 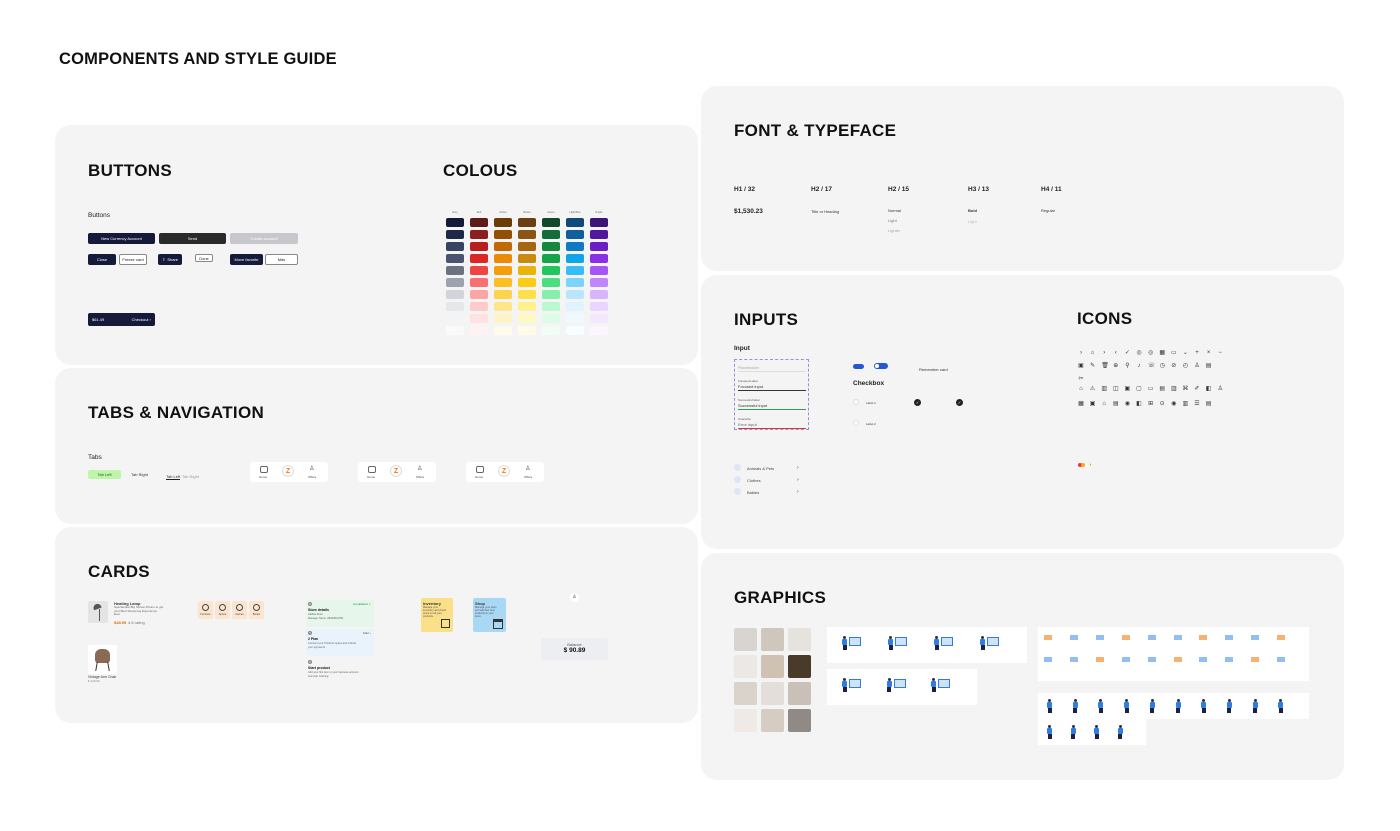 What do you see at coordinates (1127, 353) in the screenshot?
I see `ui-icon: ✓` at bounding box center [1127, 353].